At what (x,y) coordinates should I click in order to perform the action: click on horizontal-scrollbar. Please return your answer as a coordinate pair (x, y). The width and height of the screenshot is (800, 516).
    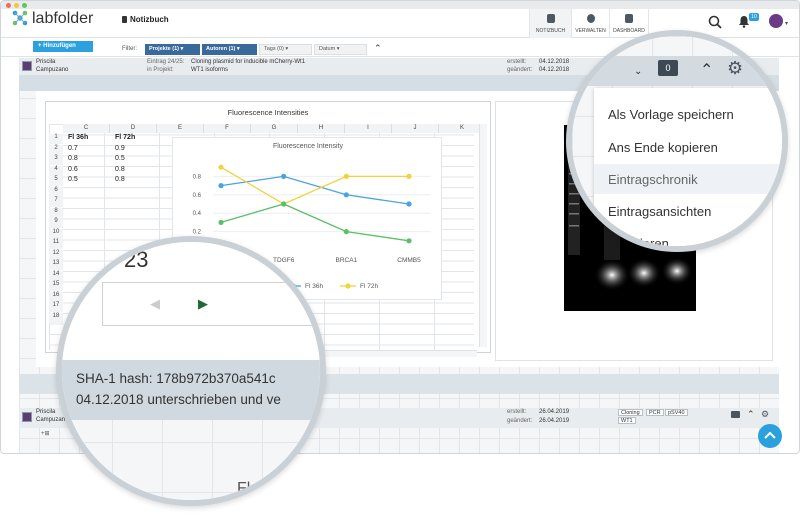
    Looking at the image, I should click on (394, 353).